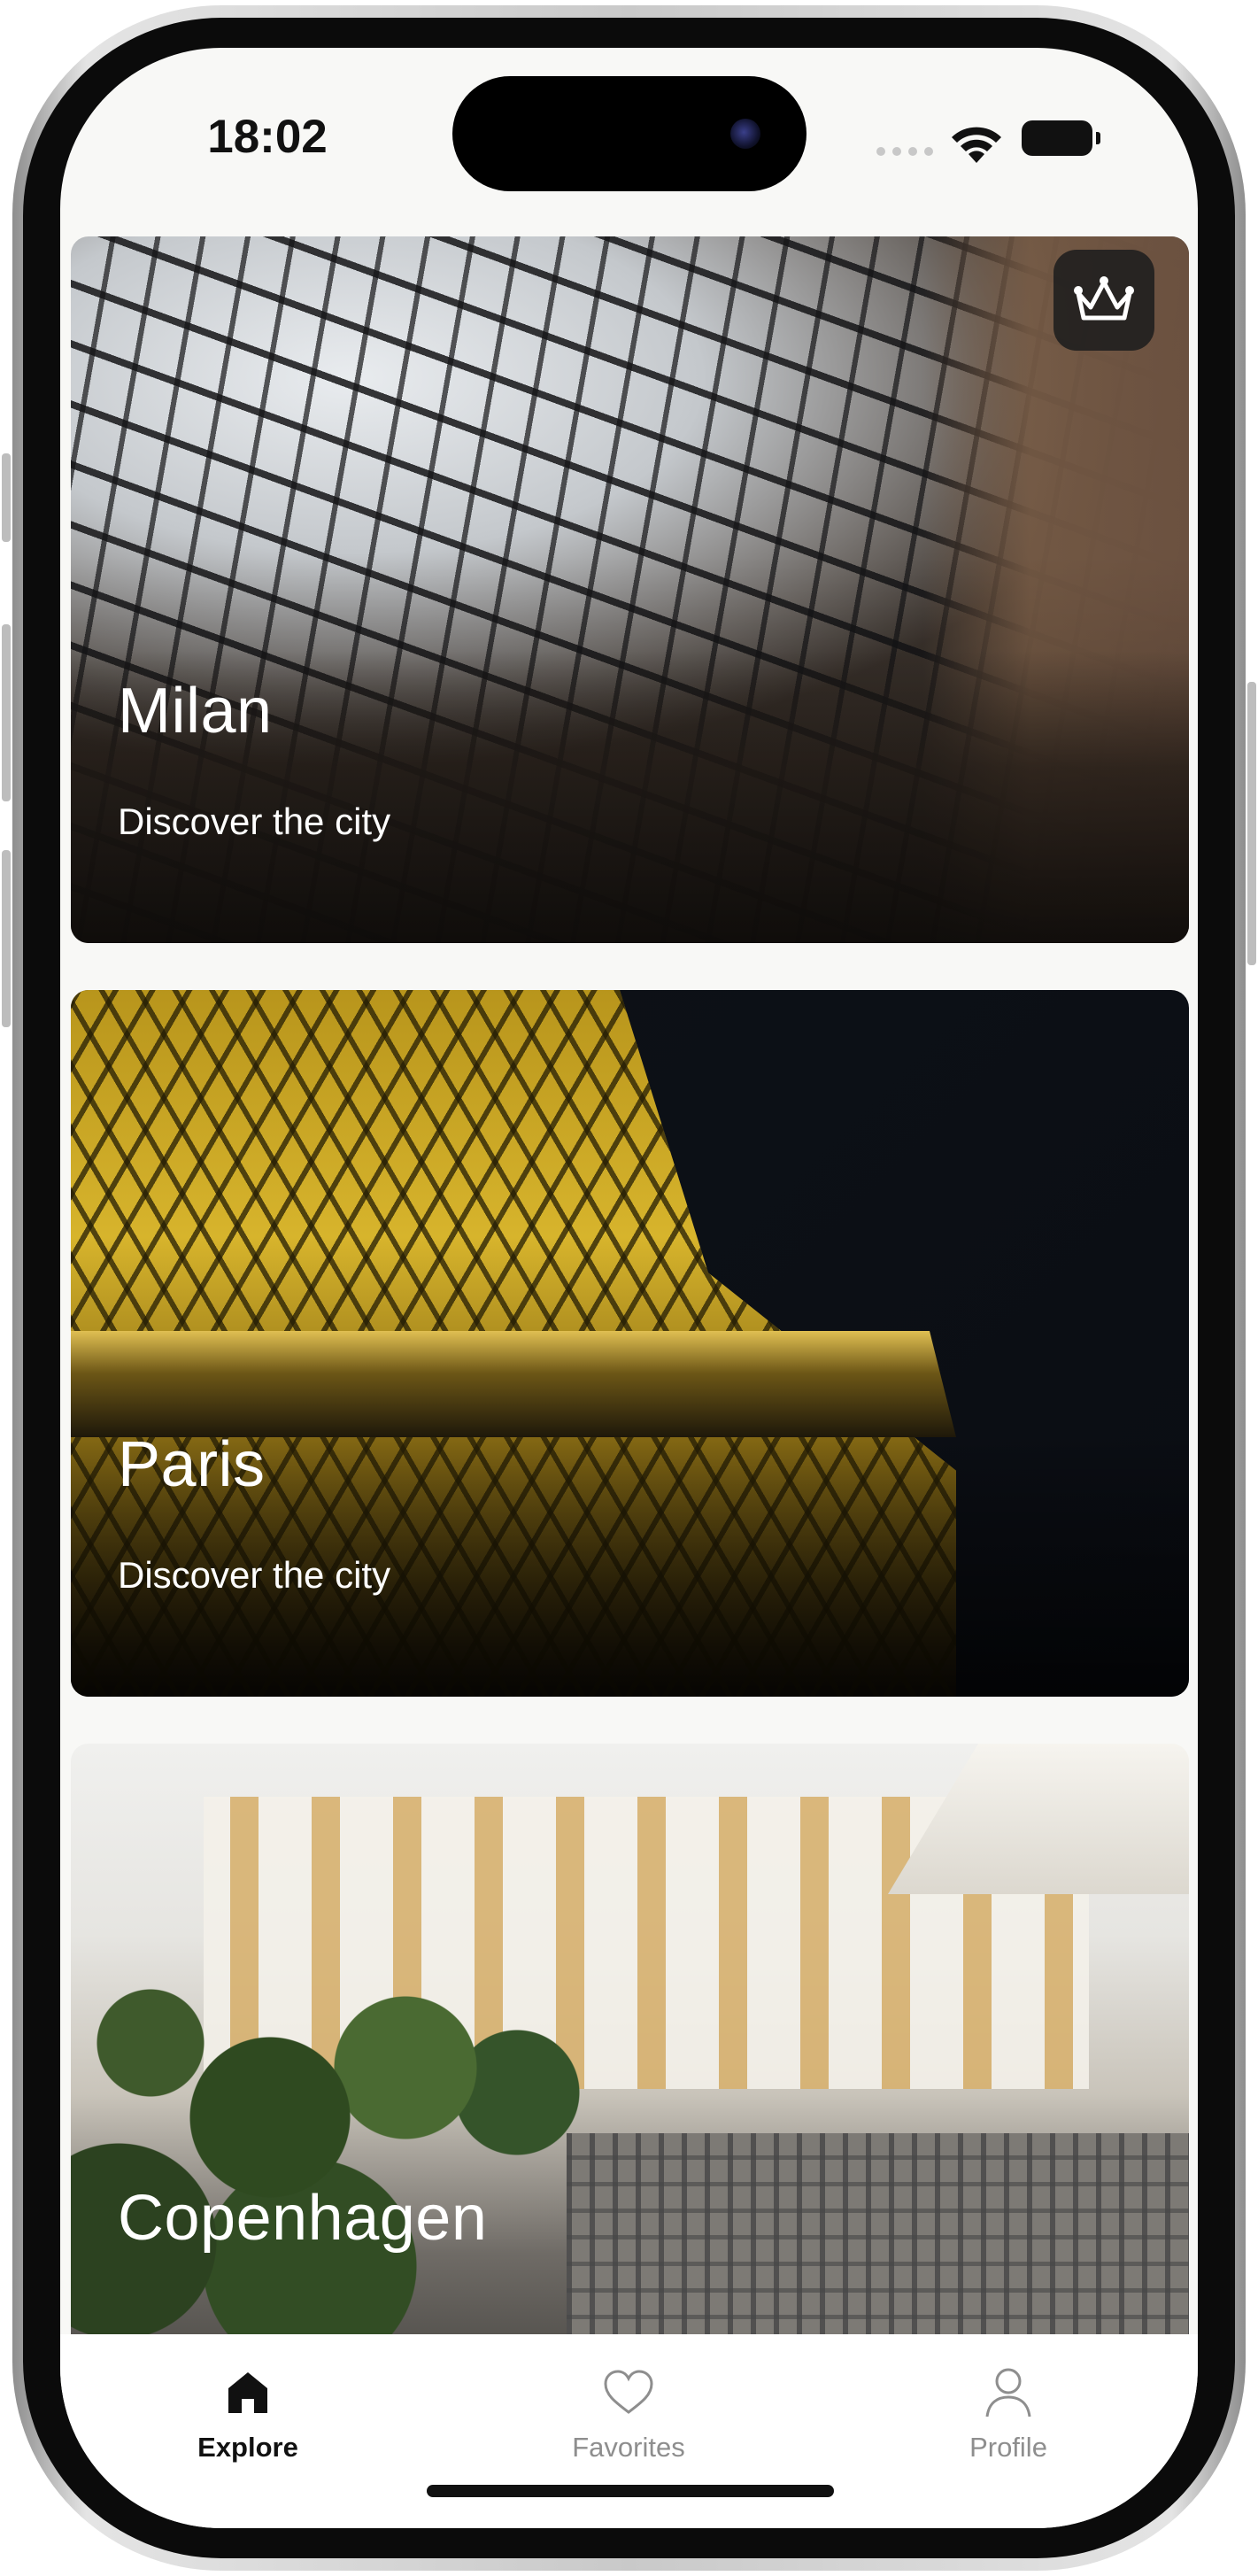 The height and width of the screenshot is (2576, 1258). What do you see at coordinates (6, 712) in the screenshot?
I see `side-button-volume-up` at bounding box center [6, 712].